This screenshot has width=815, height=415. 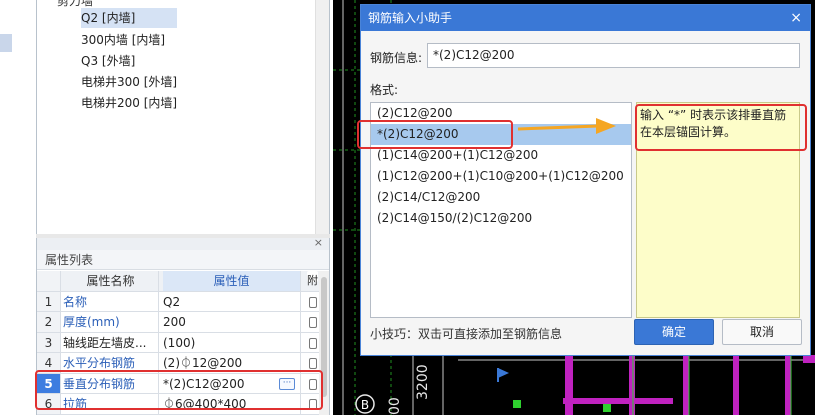 I want to click on left-edge-strip, so click(x=15, y=207).